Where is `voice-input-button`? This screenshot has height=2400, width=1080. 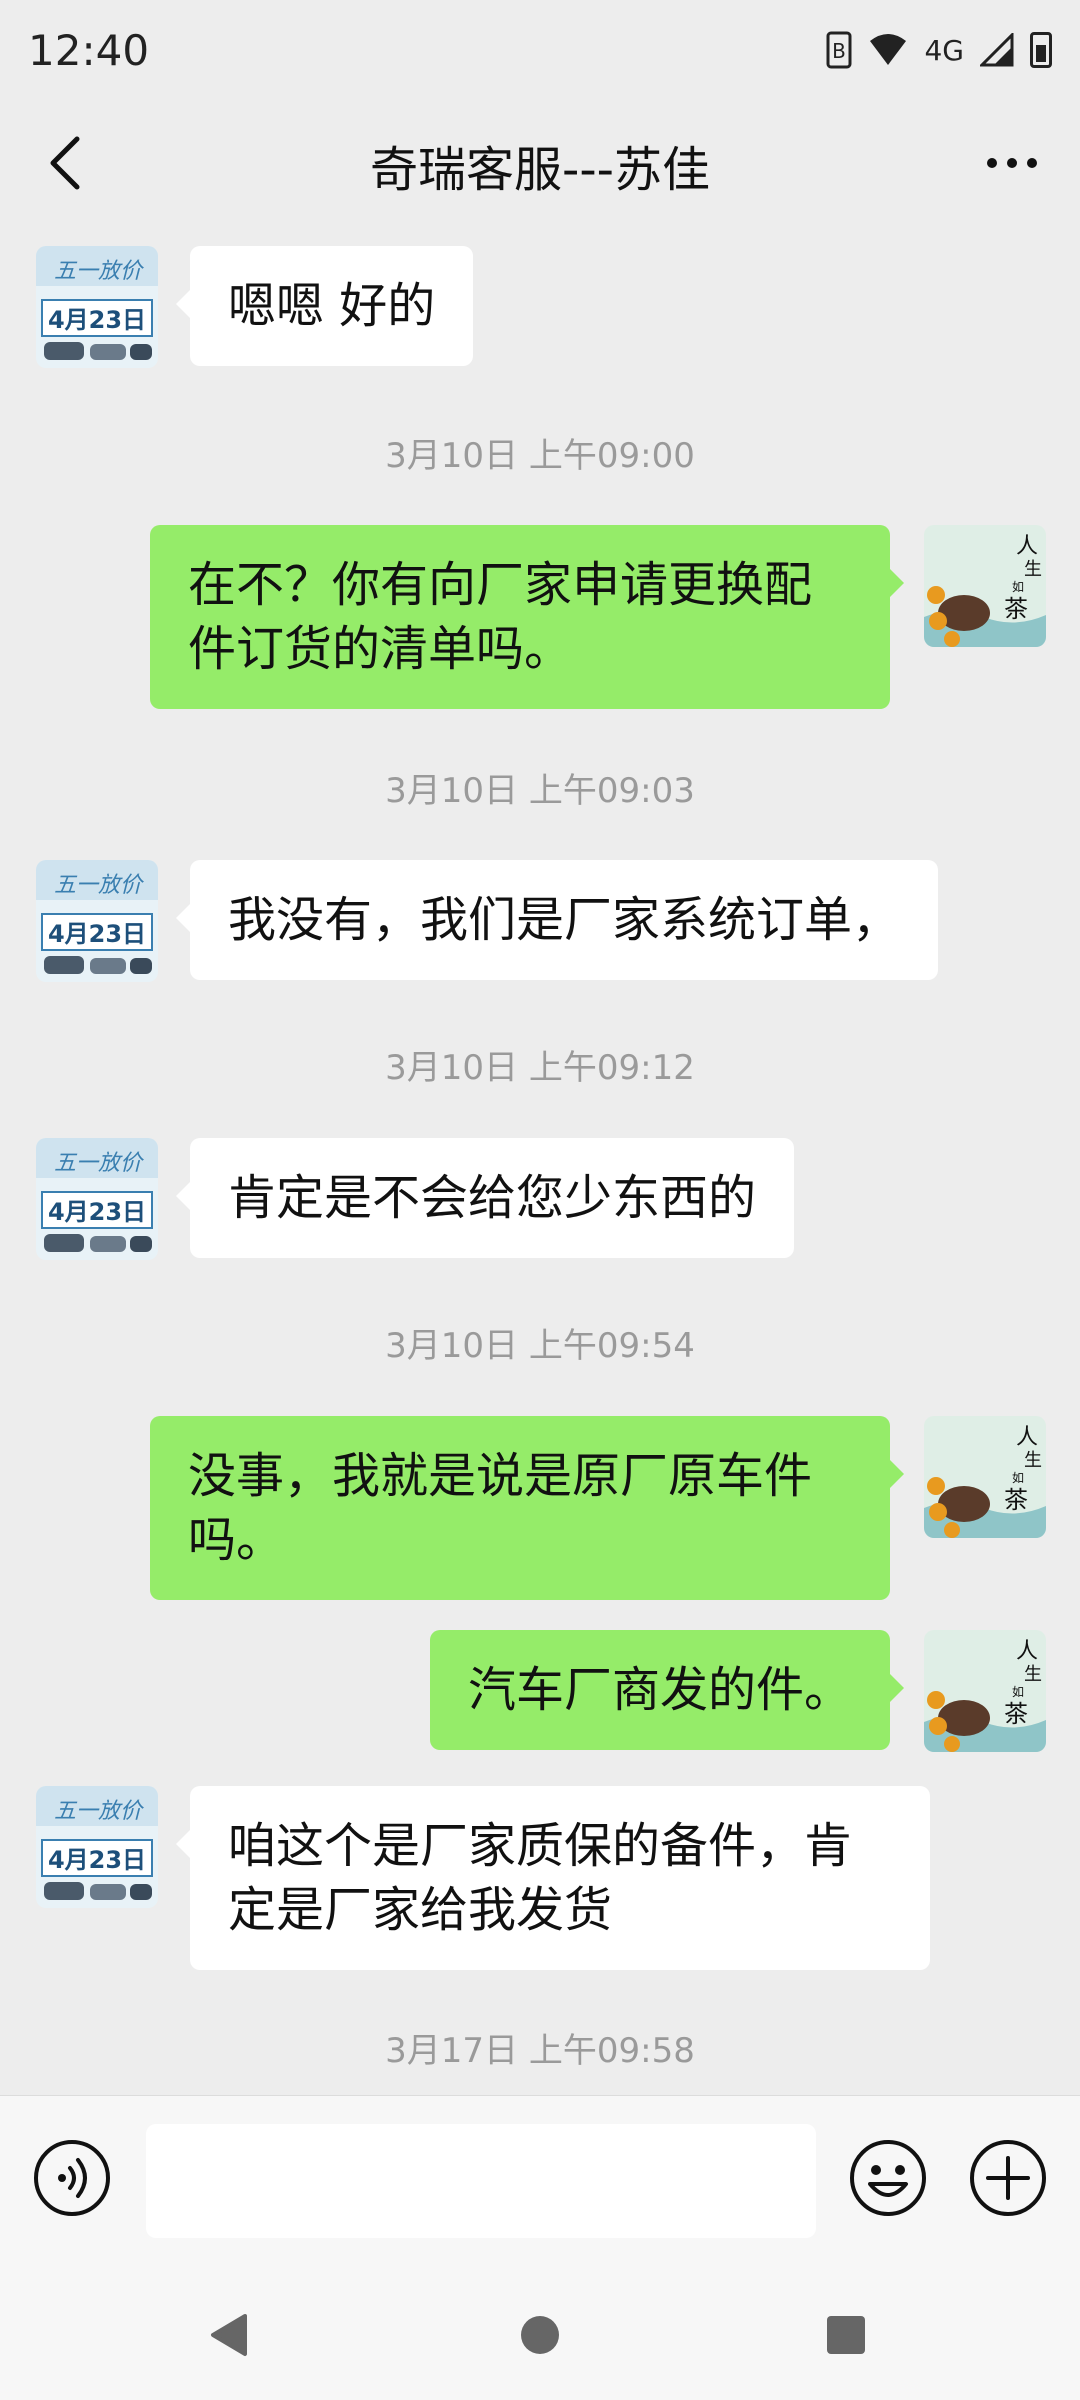 voice-input-button is located at coordinates (72, 2178).